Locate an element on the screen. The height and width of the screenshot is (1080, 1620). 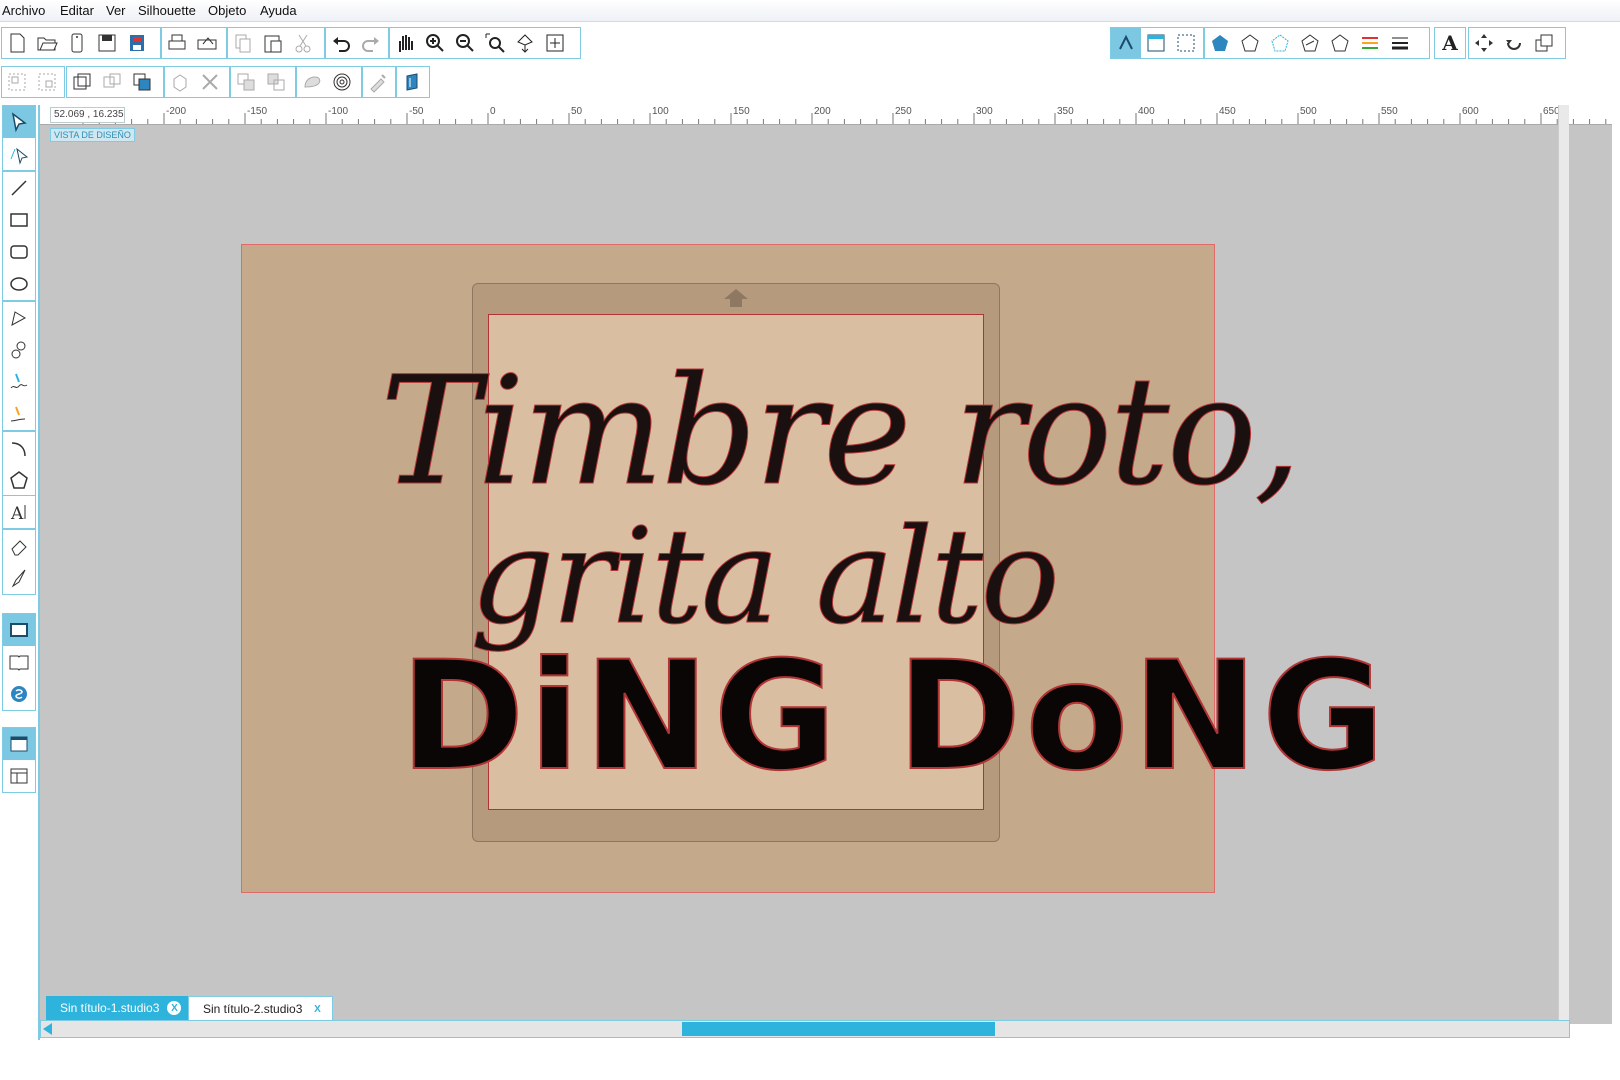
cursor-coordinates: 52.069 , 16.235 is located at coordinates (87, 115).